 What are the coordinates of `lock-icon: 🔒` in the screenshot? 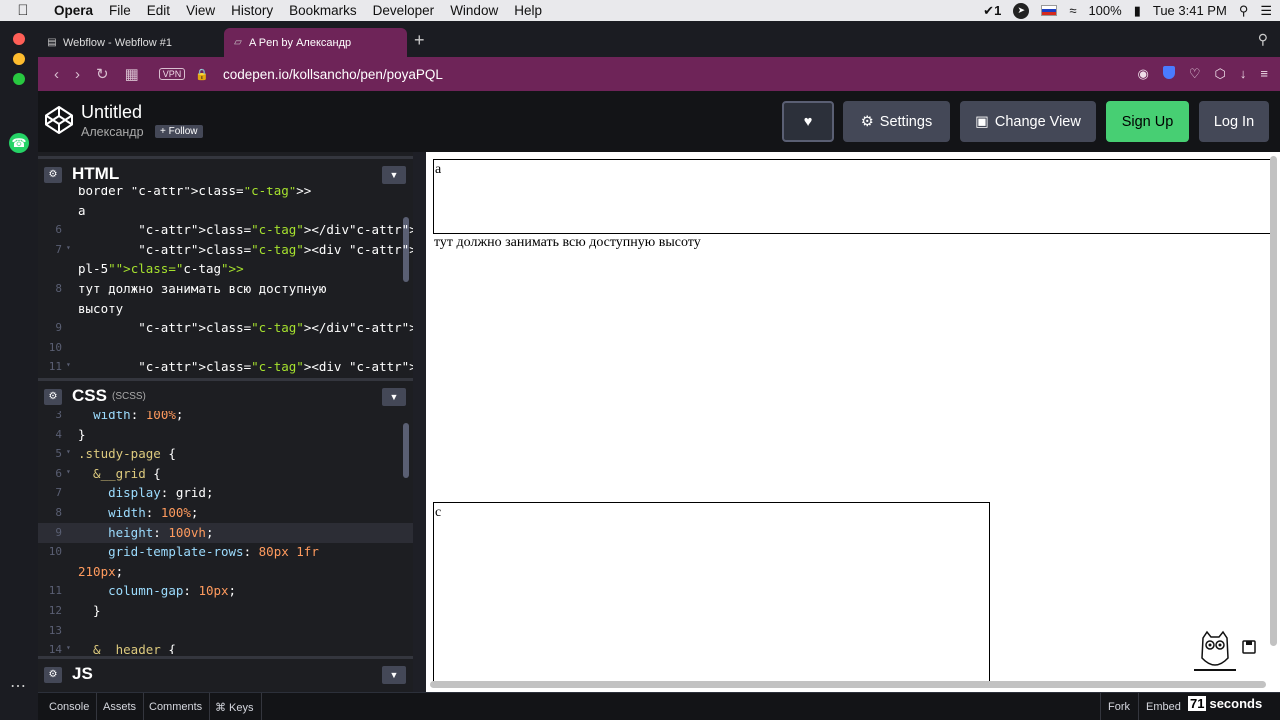 It's located at (202, 74).